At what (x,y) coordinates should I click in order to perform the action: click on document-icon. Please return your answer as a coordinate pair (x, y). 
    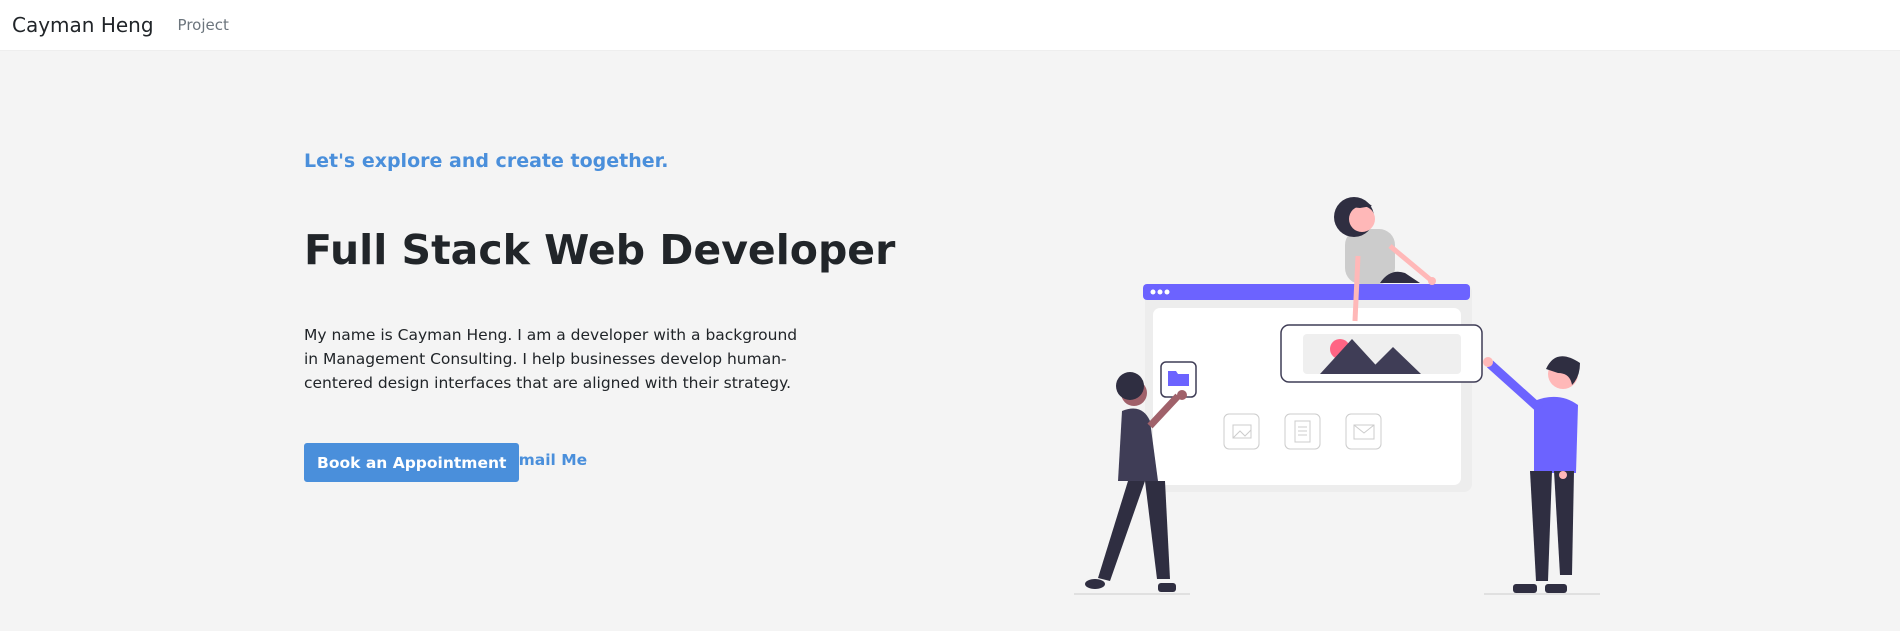
    Looking at the image, I should click on (1302, 431).